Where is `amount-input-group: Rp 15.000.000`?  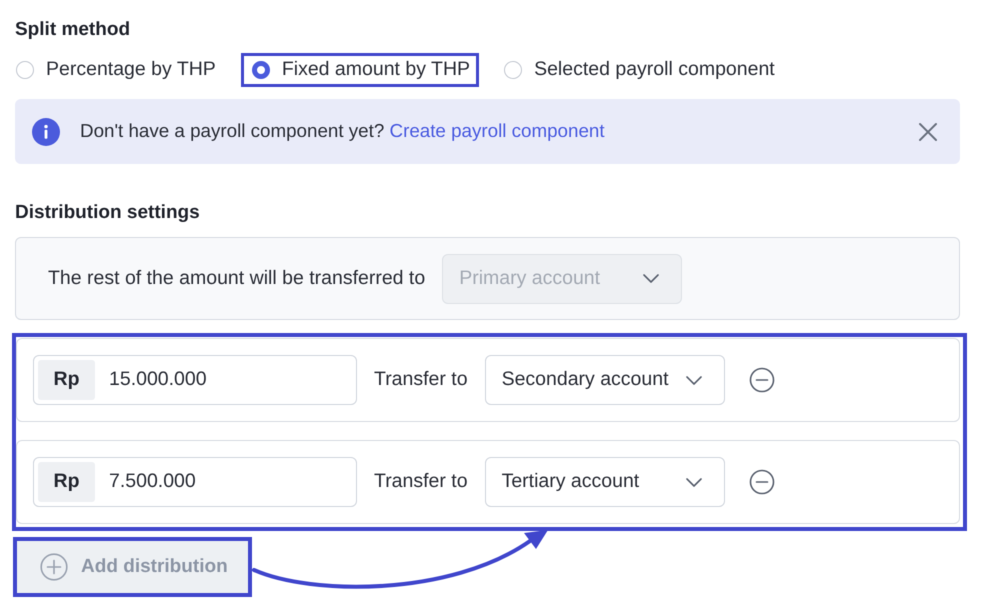 amount-input-group: Rp 15.000.000 is located at coordinates (195, 380).